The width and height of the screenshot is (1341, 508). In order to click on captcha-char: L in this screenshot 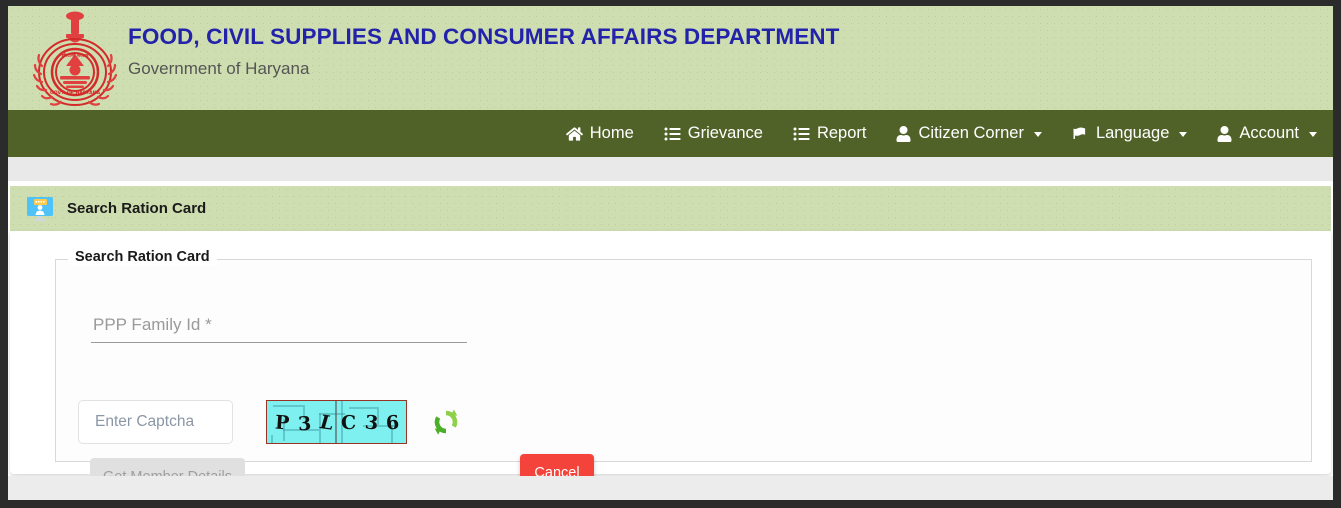, I will do `click(326, 423)`.